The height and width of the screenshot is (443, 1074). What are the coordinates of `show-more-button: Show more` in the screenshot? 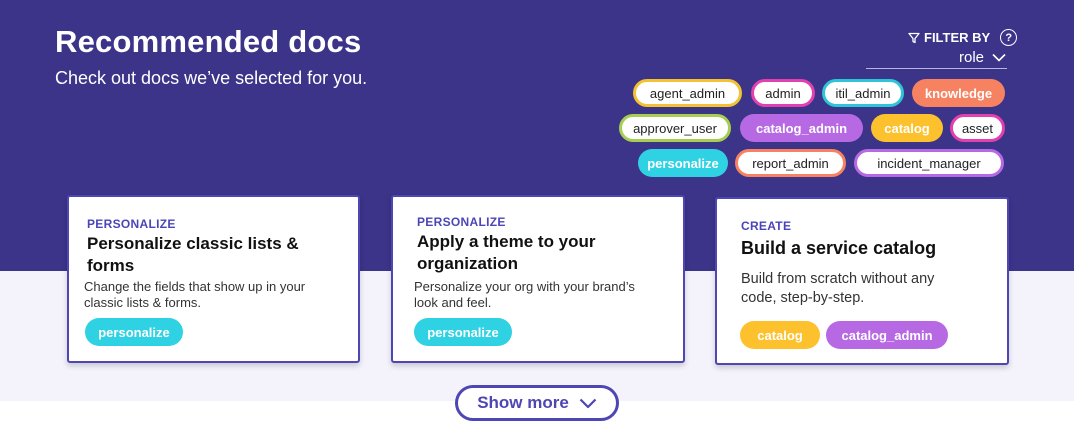 It's located at (537, 403).